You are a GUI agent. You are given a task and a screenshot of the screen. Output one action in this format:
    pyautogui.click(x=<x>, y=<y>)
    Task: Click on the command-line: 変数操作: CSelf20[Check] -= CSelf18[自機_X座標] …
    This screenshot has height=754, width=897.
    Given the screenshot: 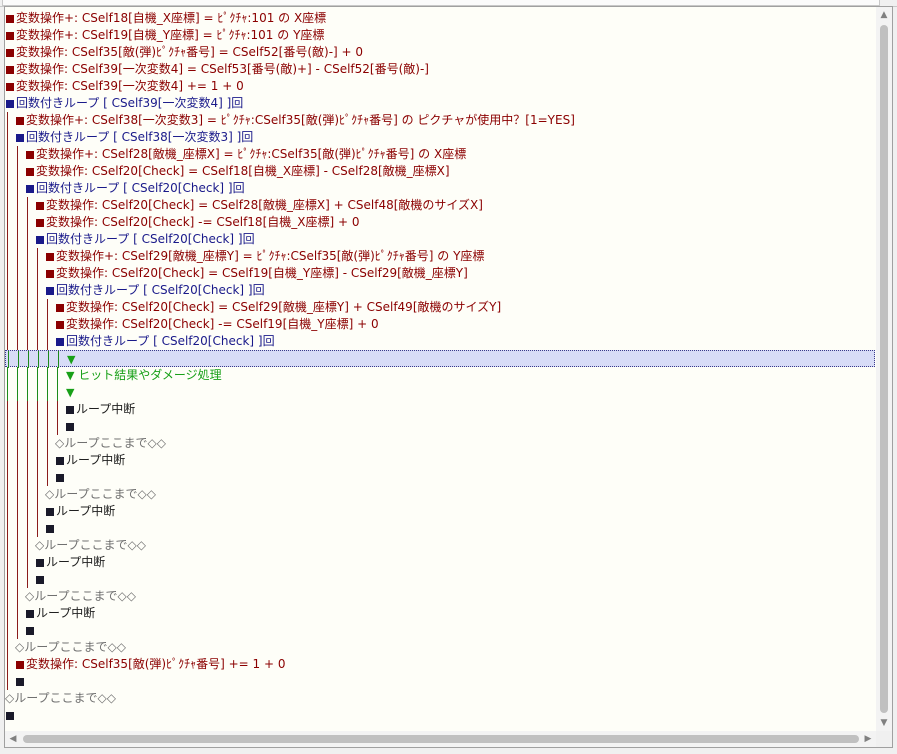 What is the action you would take?
    pyautogui.click(x=440, y=222)
    